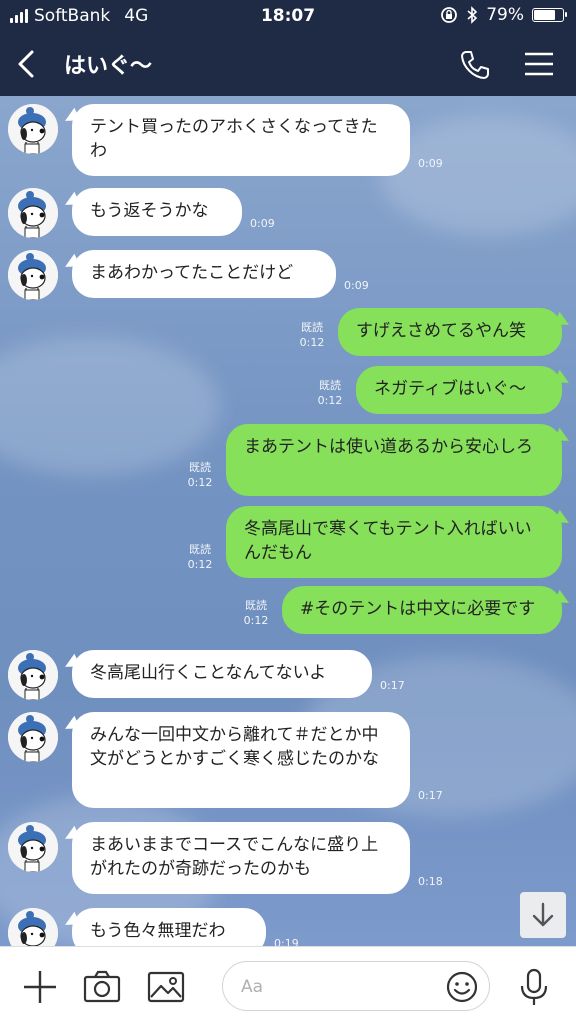 The height and width of the screenshot is (1024, 576). What do you see at coordinates (288, 927) in the screenshot?
I see `message-row: もう色々無理だわ 0:19` at bounding box center [288, 927].